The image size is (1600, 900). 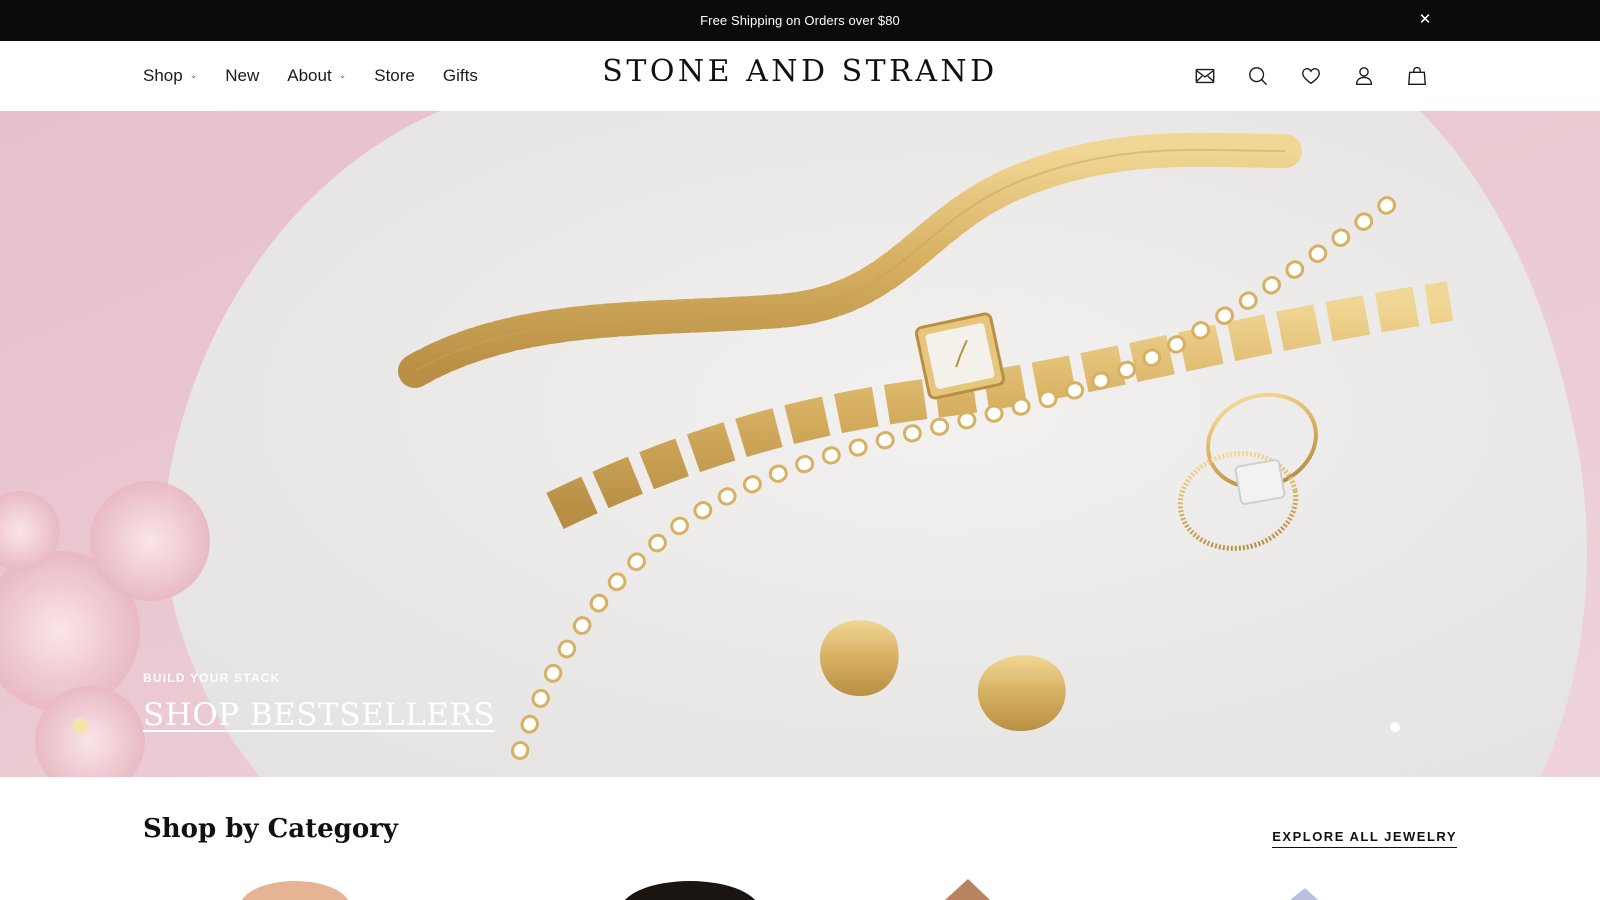 I want to click on site-logo: STONE AND STRAND, so click(x=799, y=71).